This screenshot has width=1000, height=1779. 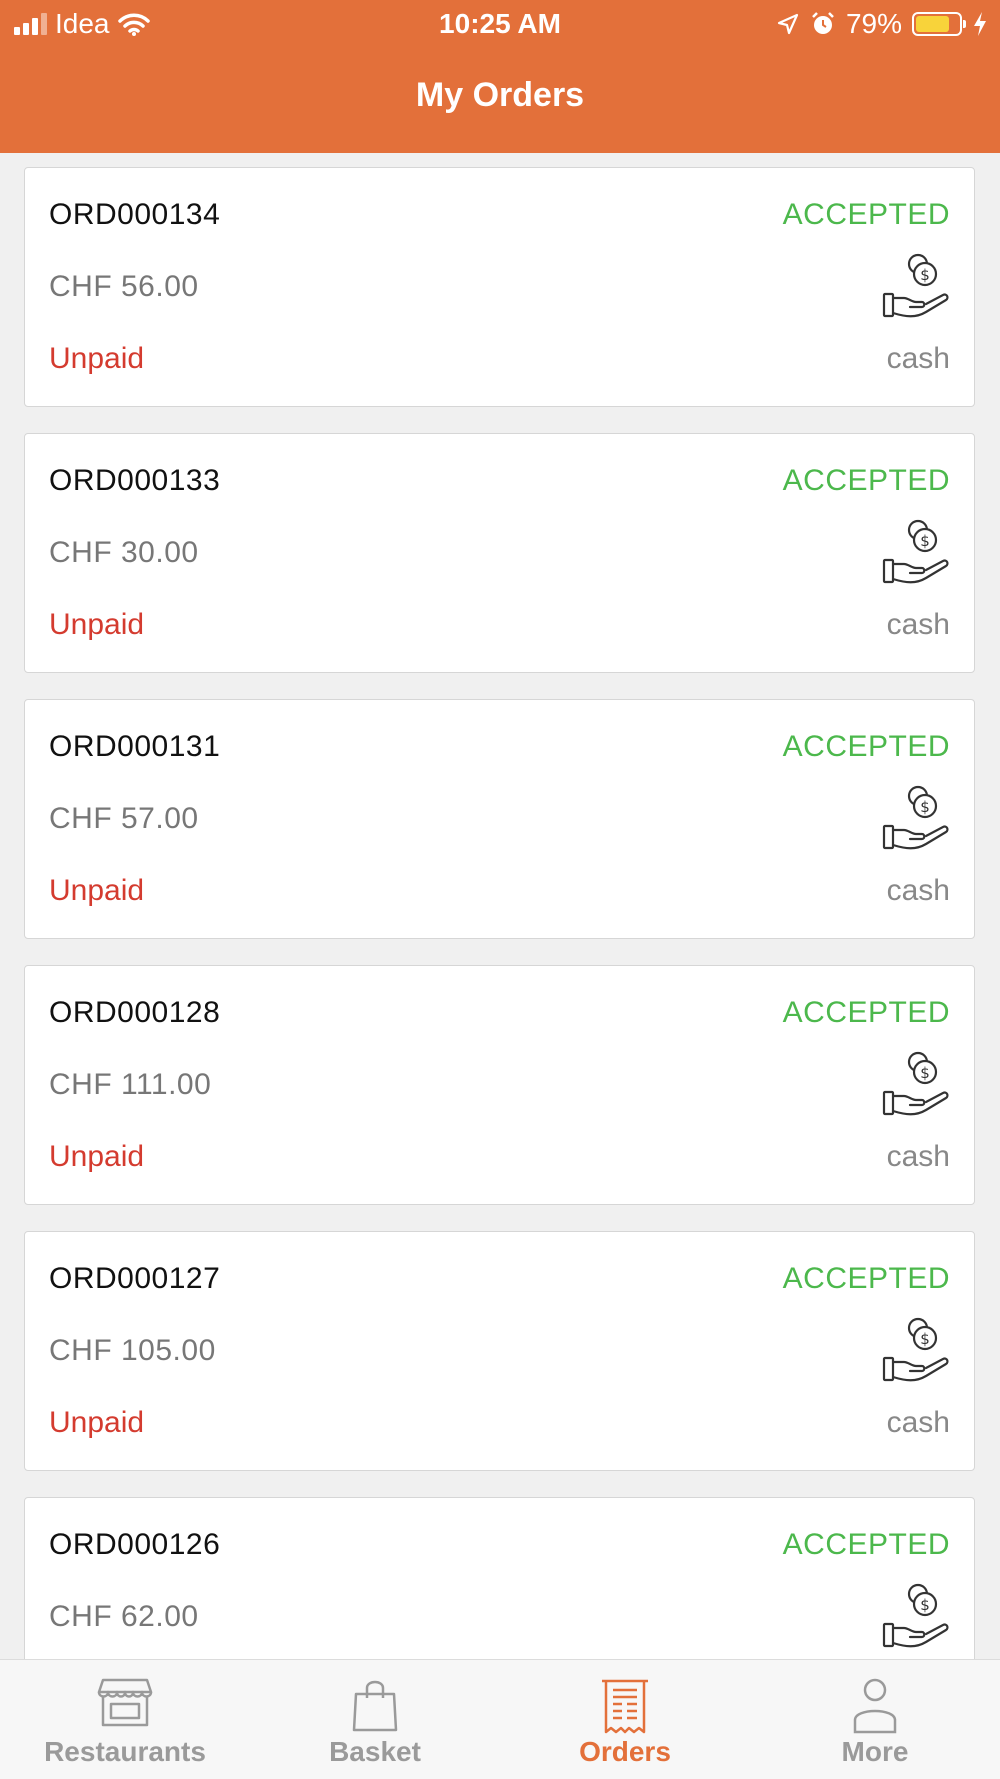 I want to click on order-amount: CHF 62.00, so click(x=124, y=1616).